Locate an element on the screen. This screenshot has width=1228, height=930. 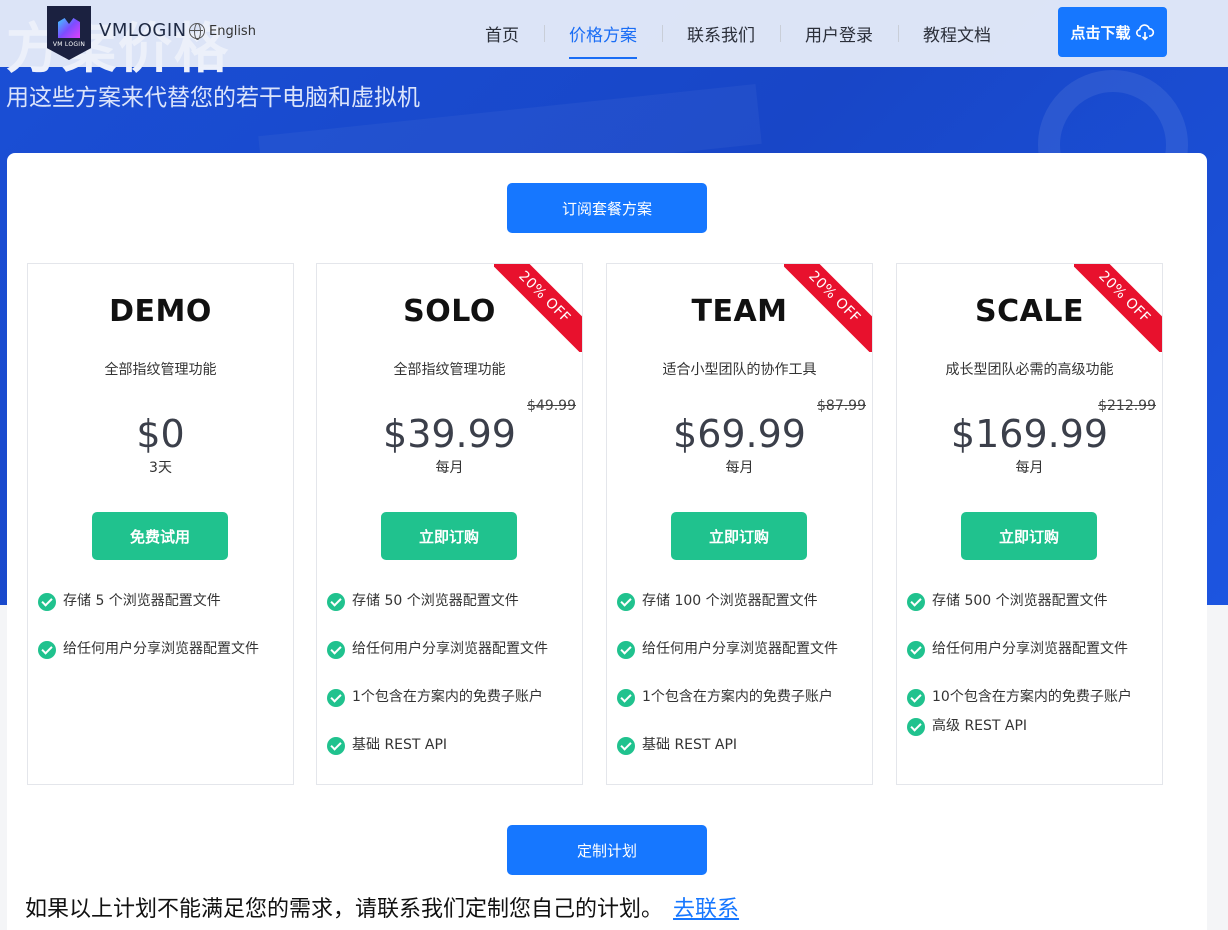
feature-item: 高级 REST API is located at coordinates (1032, 726).